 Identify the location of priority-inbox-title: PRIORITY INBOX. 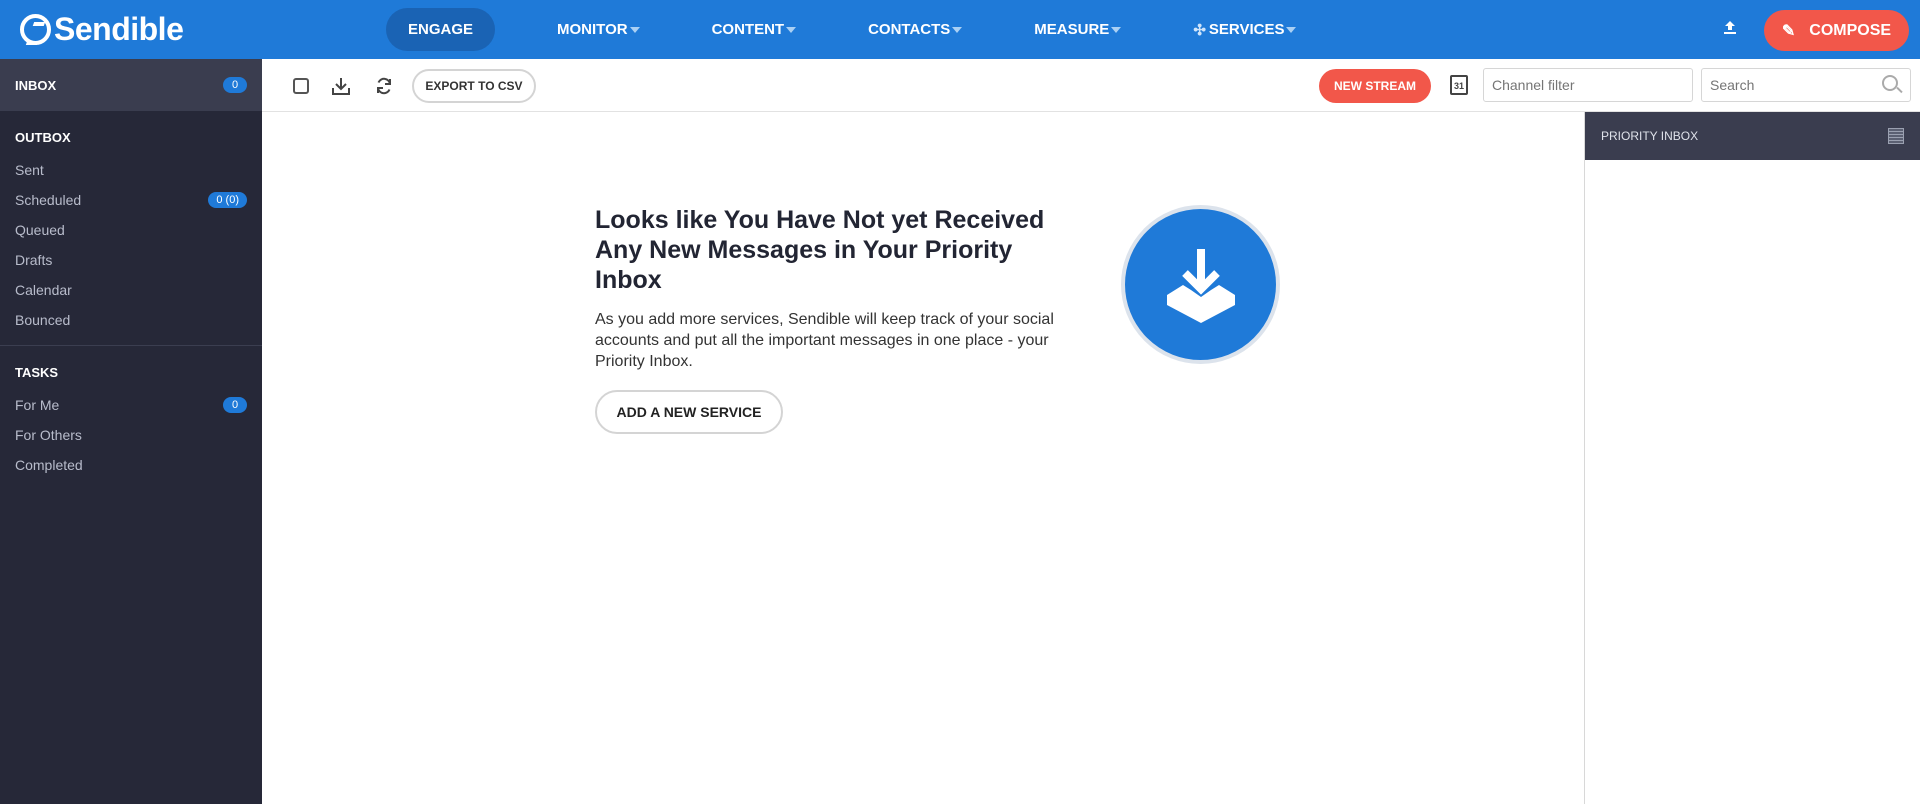
(1650, 136).